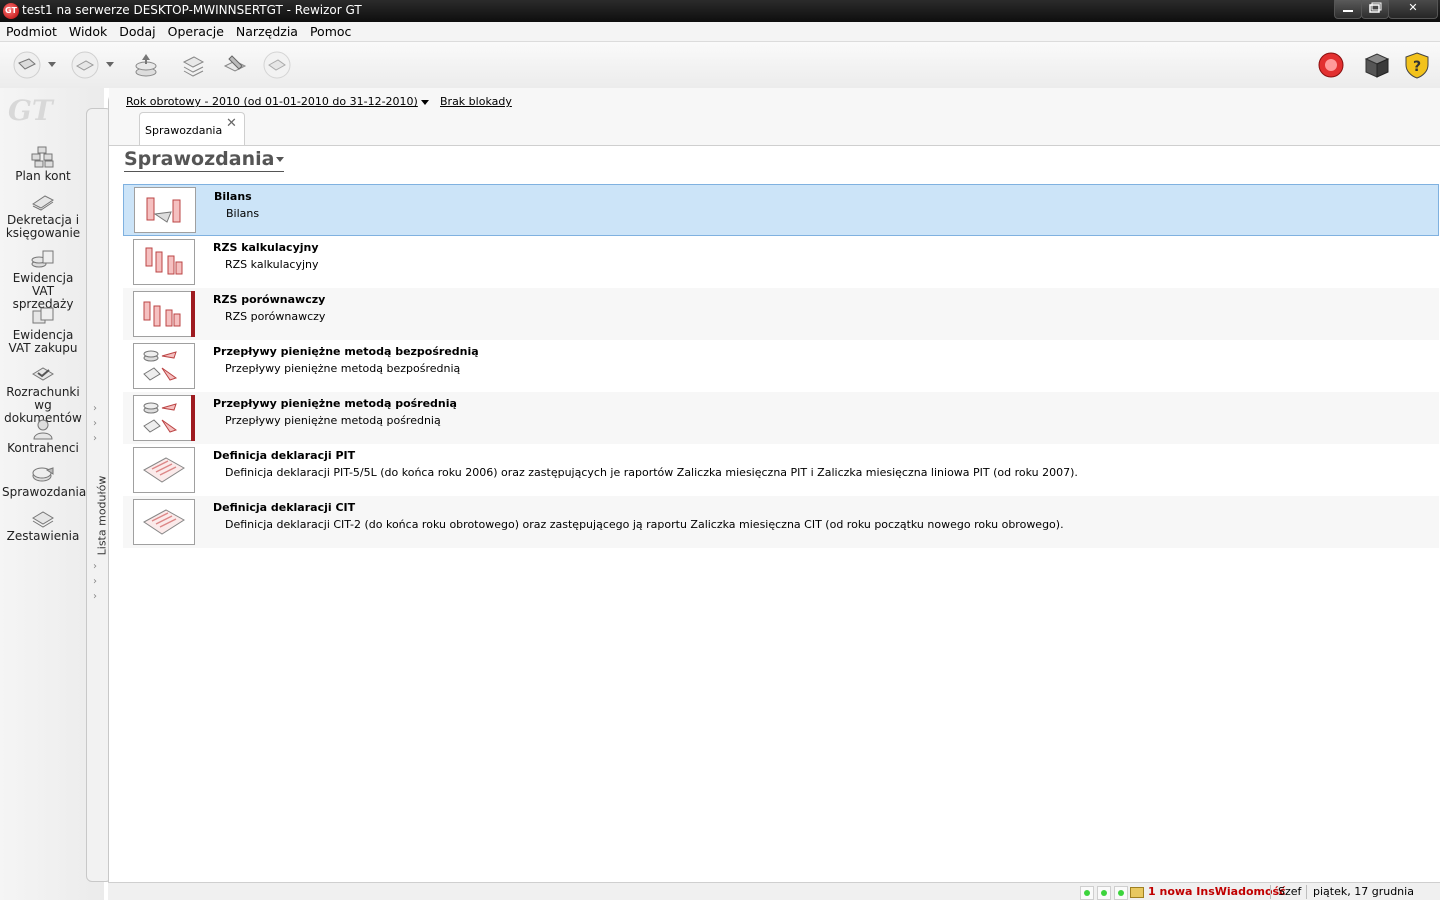 This screenshot has height=900, width=1440. I want to click on menu-pomoc: Pomoc, so click(330, 31).